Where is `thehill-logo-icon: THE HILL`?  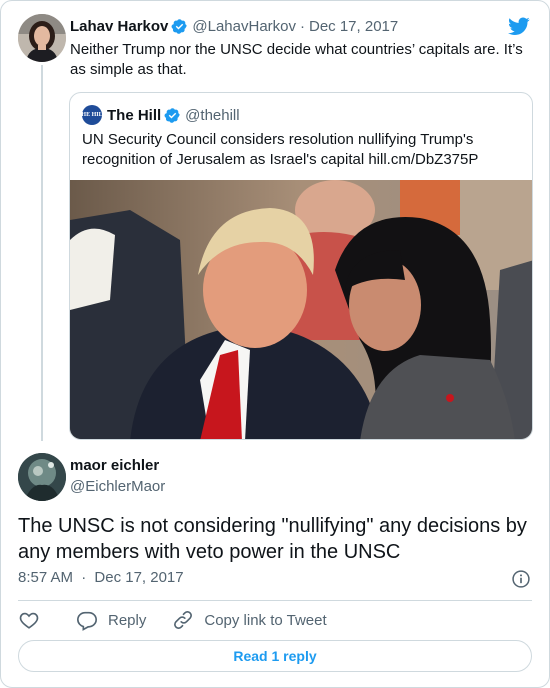 thehill-logo-icon: THE HILL is located at coordinates (92, 115).